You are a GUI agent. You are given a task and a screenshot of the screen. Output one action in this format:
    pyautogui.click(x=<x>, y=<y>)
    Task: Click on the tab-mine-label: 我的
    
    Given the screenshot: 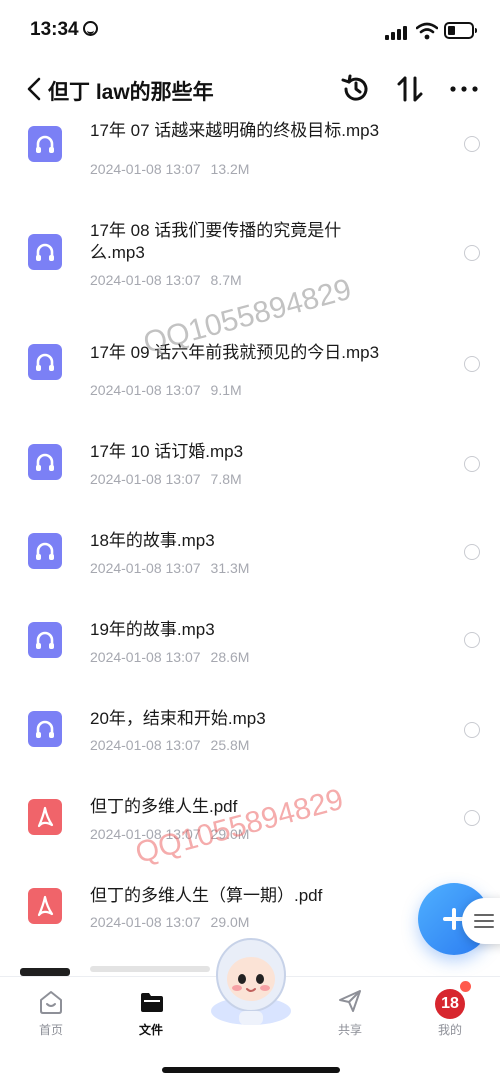 What is the action you would take?
    pyautogui.click(x=449, y=1030)
    